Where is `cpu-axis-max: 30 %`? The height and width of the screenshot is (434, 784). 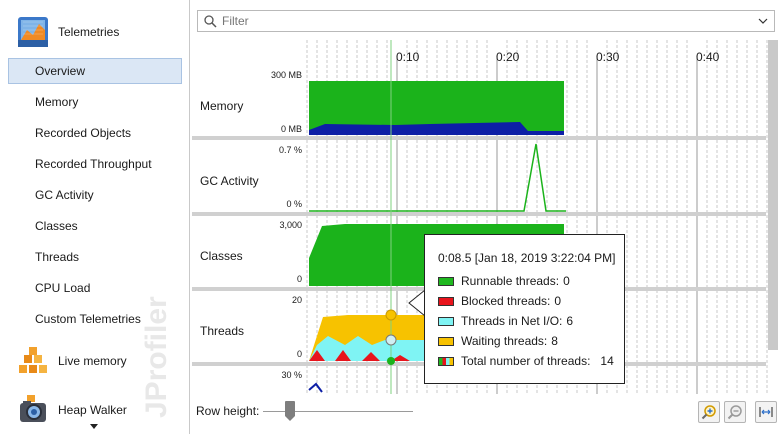
cpu-axis-max: 30 % is located at coordinates (291, 375).